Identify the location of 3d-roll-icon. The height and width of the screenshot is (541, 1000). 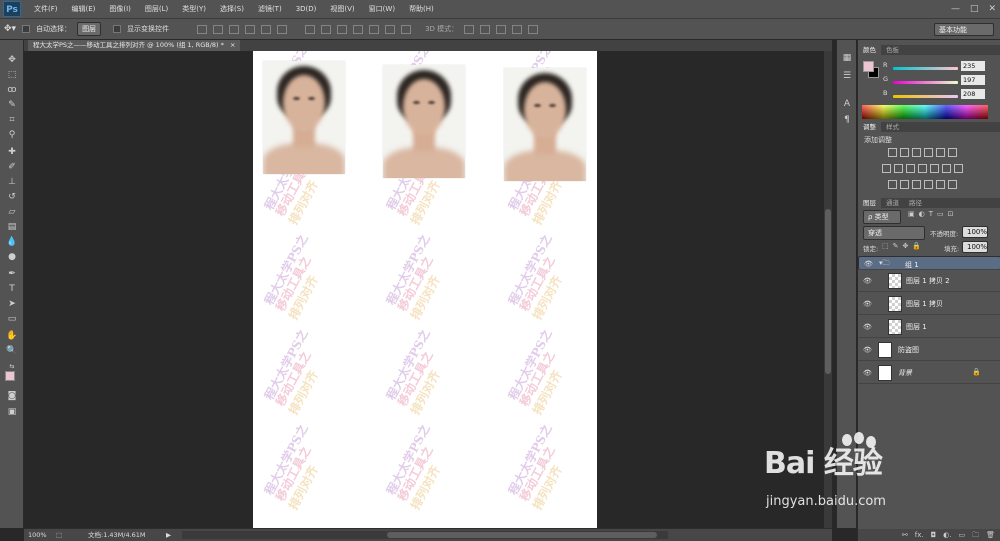
(485, 29).